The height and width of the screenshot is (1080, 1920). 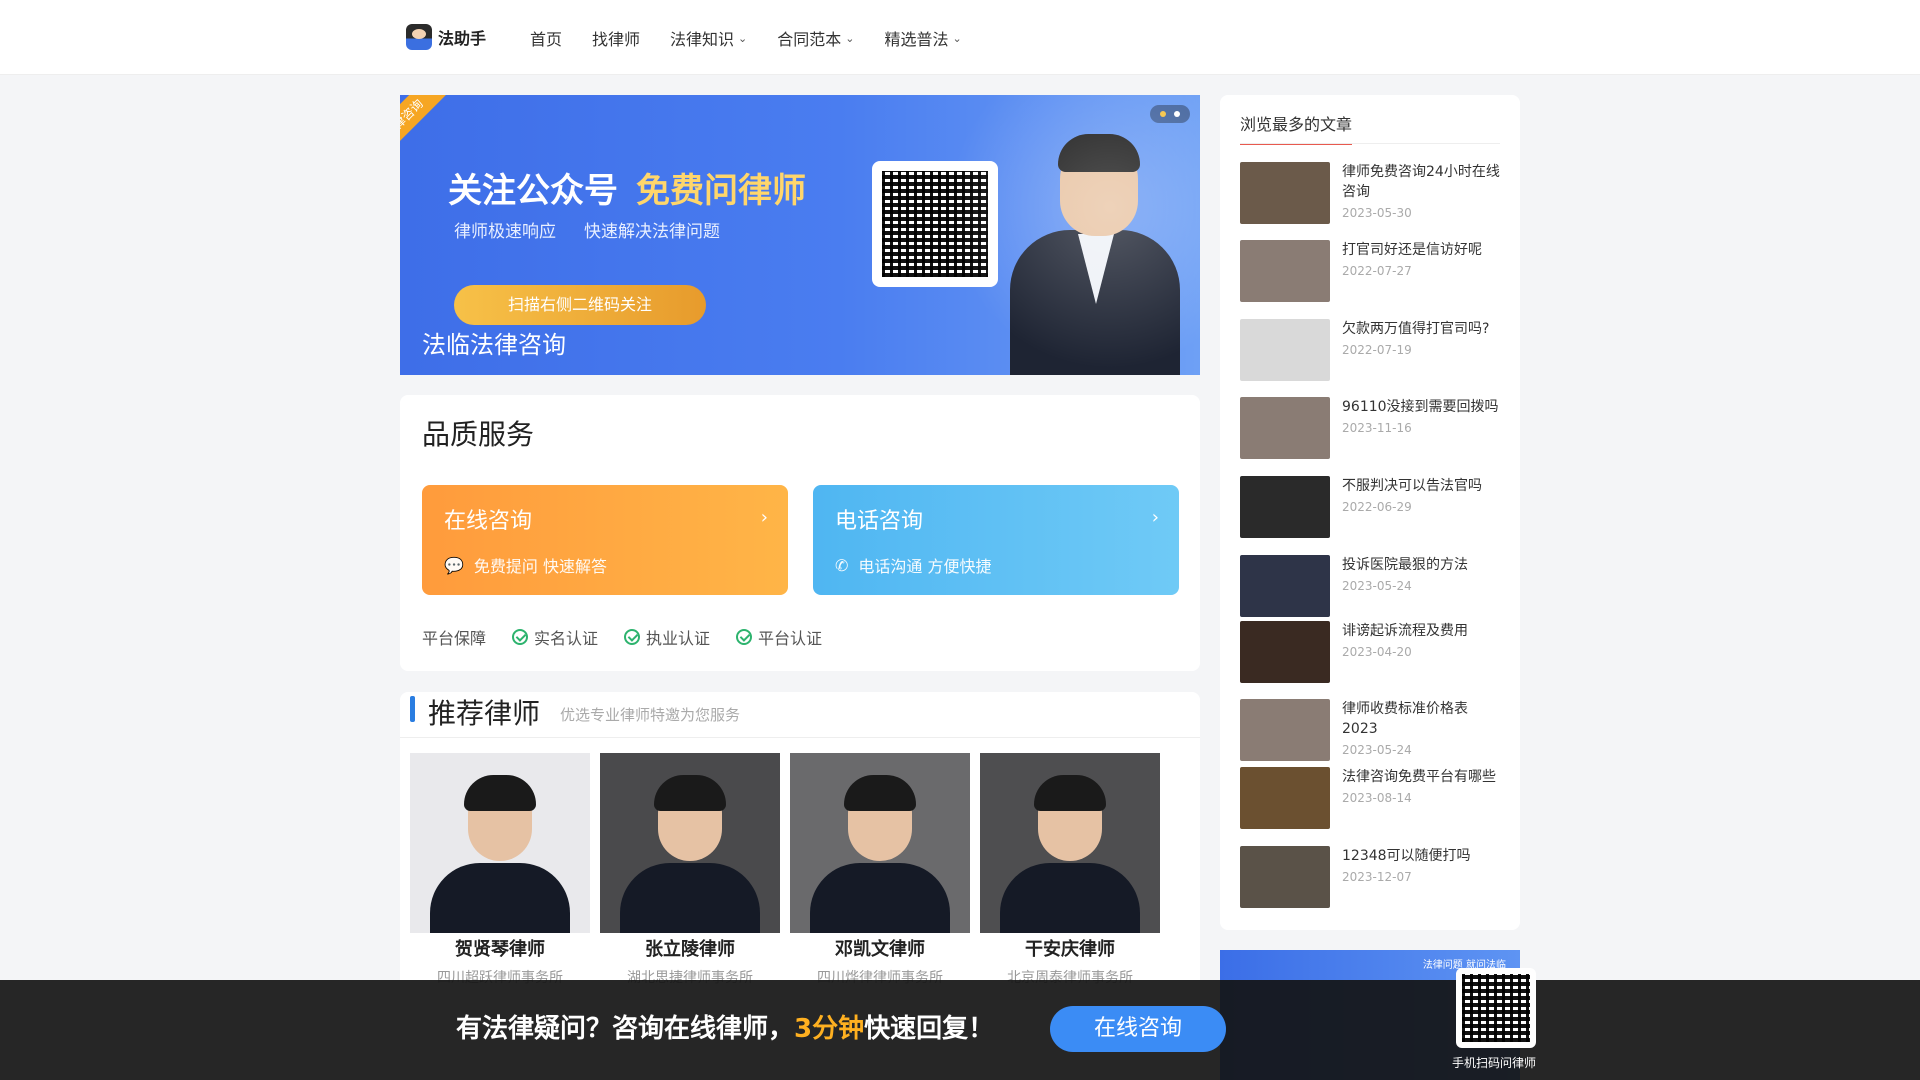 What do you see at coordinates (842, 565) in the screenshot?
I see `phone-icon: ✆` at bounding box center [842, 565].